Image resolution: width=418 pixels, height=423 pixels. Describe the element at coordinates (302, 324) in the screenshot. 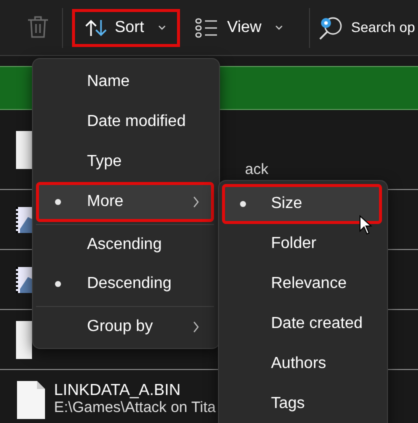

I see `menu-item: Date created` at that location.